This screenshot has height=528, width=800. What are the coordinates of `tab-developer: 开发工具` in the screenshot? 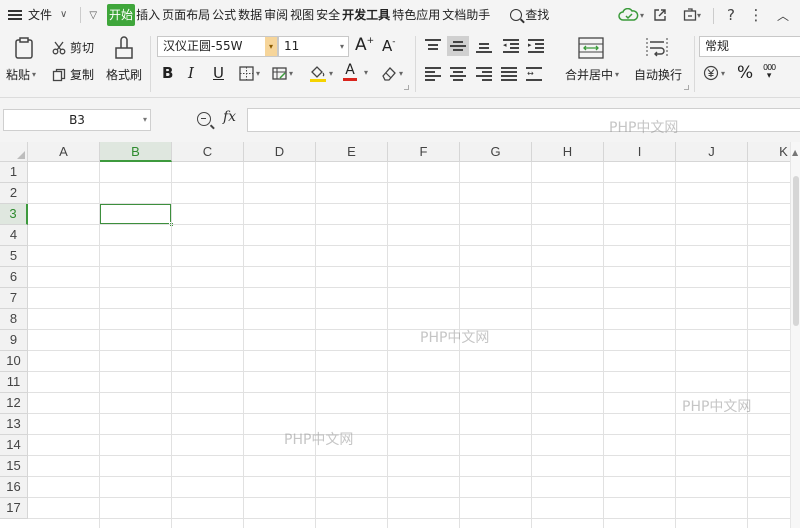 It's located at (366, 15).